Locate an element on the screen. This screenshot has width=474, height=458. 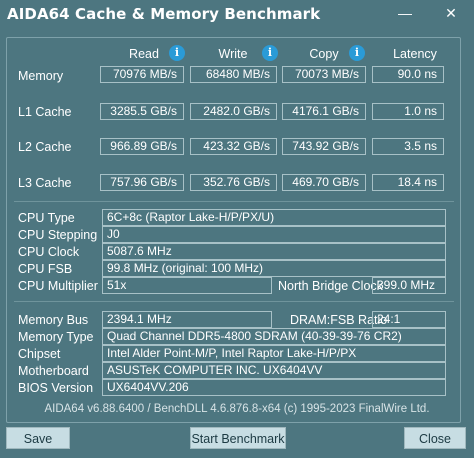
cpu-stepping-value: J0 is located at coordinates (274, 234).